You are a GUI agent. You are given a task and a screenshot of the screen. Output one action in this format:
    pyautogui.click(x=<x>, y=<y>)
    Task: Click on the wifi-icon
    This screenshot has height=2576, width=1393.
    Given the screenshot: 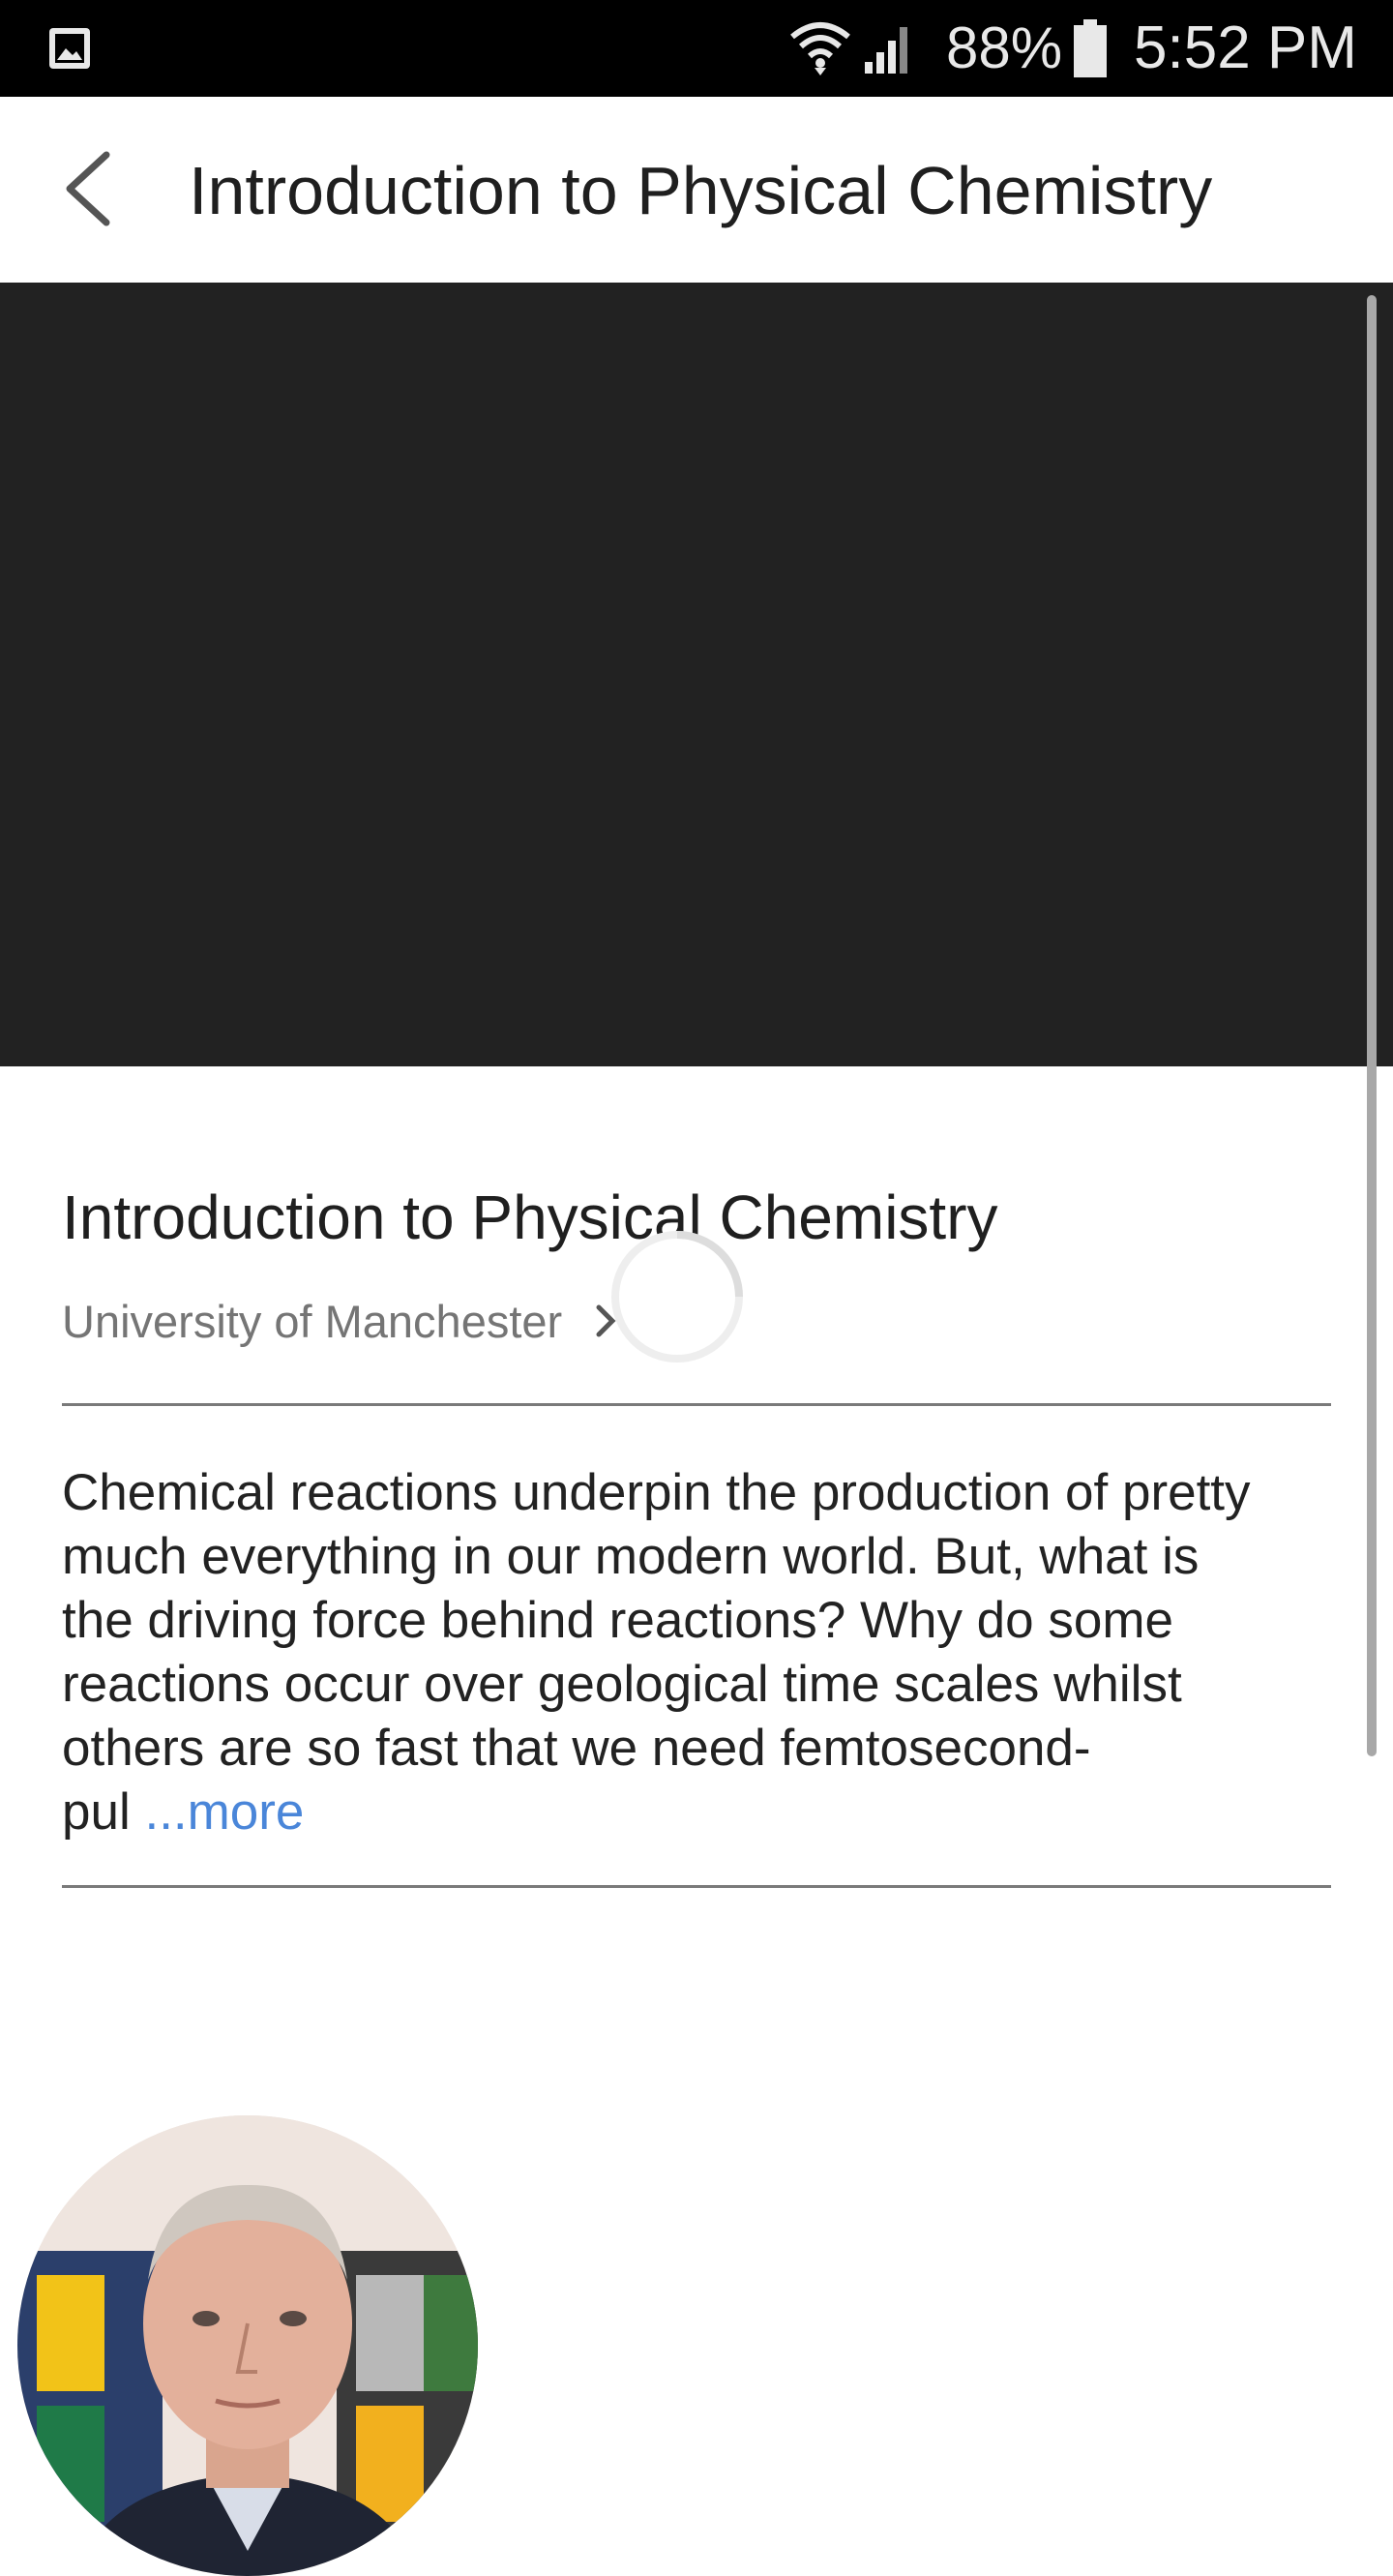 What is the action you would take?
    pyautogui.click(x=820, y=48)
    